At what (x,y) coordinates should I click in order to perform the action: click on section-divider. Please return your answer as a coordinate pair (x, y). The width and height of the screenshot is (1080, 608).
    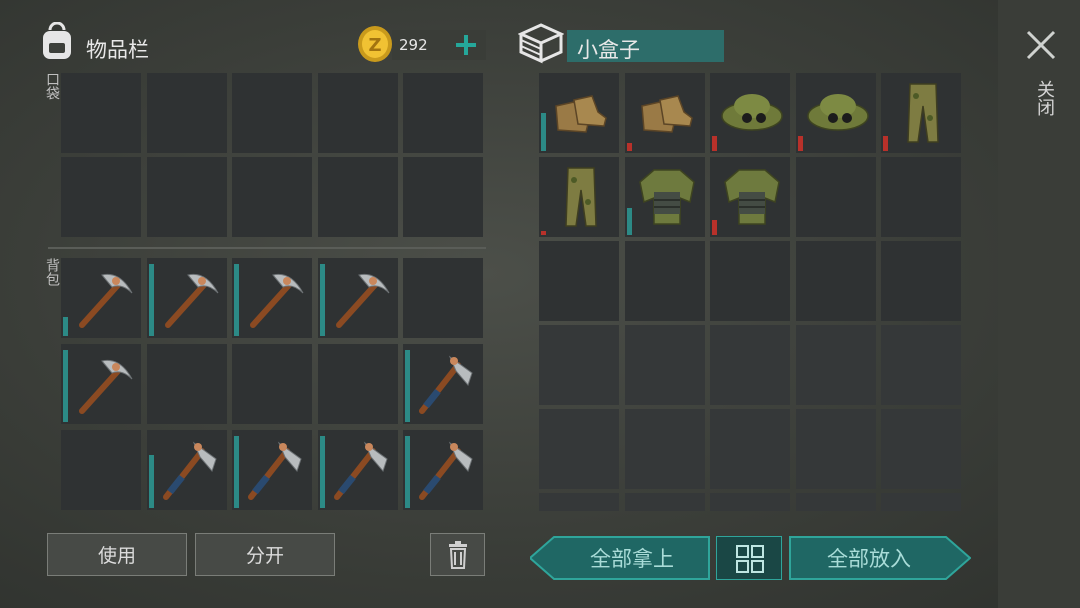
    Looking at the image, I should click on (267, 248).